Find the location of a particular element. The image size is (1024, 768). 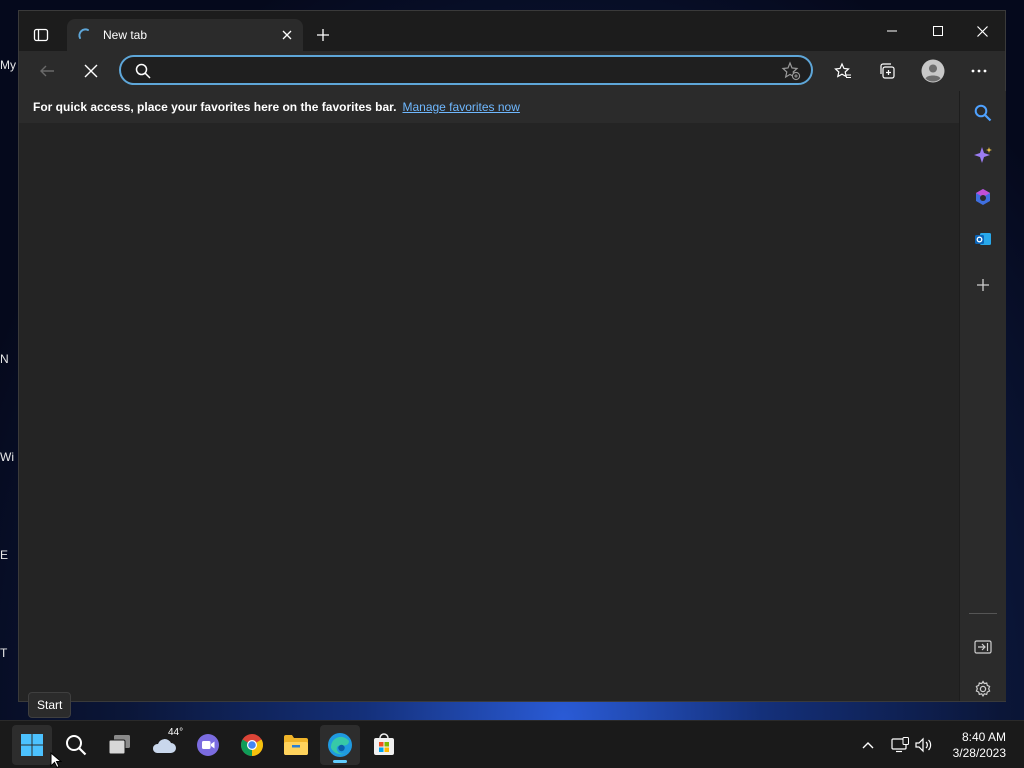

show-hidden-icons-button is located at coordinates (868, 745).